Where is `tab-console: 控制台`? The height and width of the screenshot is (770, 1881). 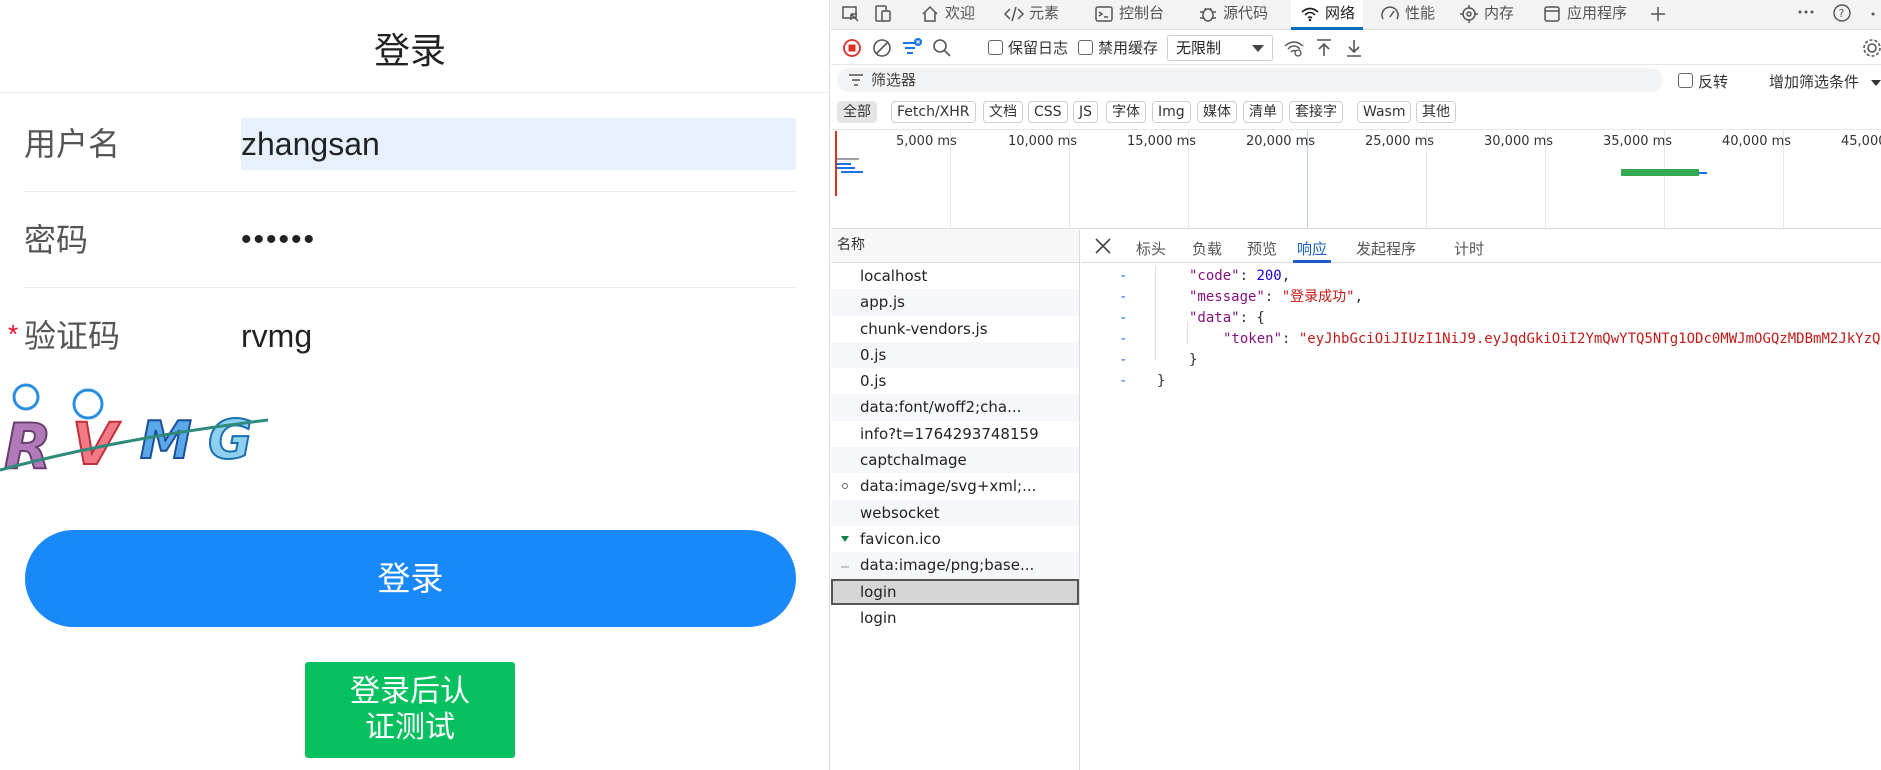
tab-console: 控制台 is located at coordinates (1128, 15).